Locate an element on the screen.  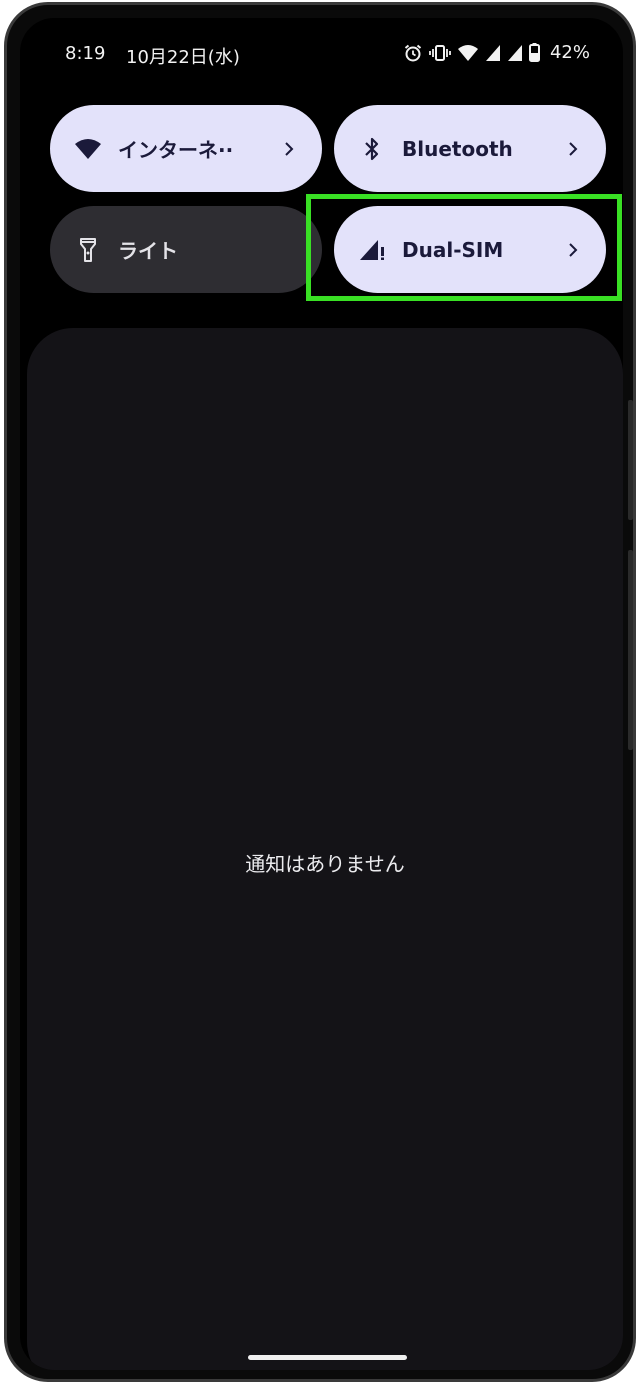
highlight-box is located at coordinates (464, 247).